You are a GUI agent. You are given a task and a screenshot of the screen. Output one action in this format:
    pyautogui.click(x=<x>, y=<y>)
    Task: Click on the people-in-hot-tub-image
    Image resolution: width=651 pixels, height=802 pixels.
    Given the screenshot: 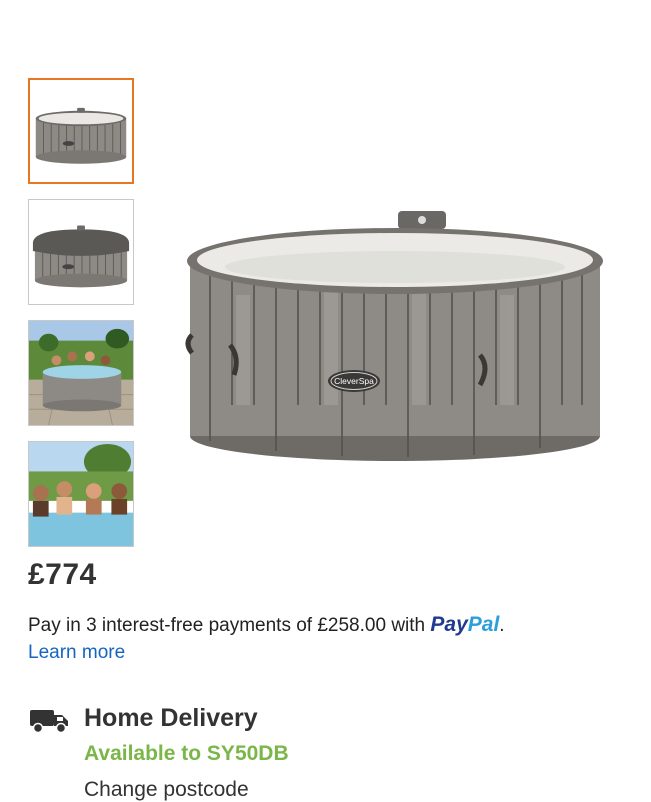 What is the action you would take?
    pyautogui.click(x=81, y=494)
    